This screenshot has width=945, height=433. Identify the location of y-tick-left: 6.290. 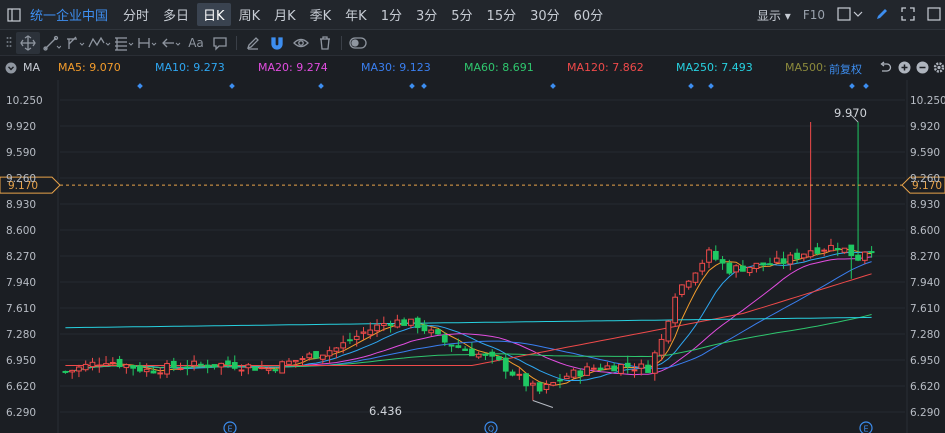
(21, 413).